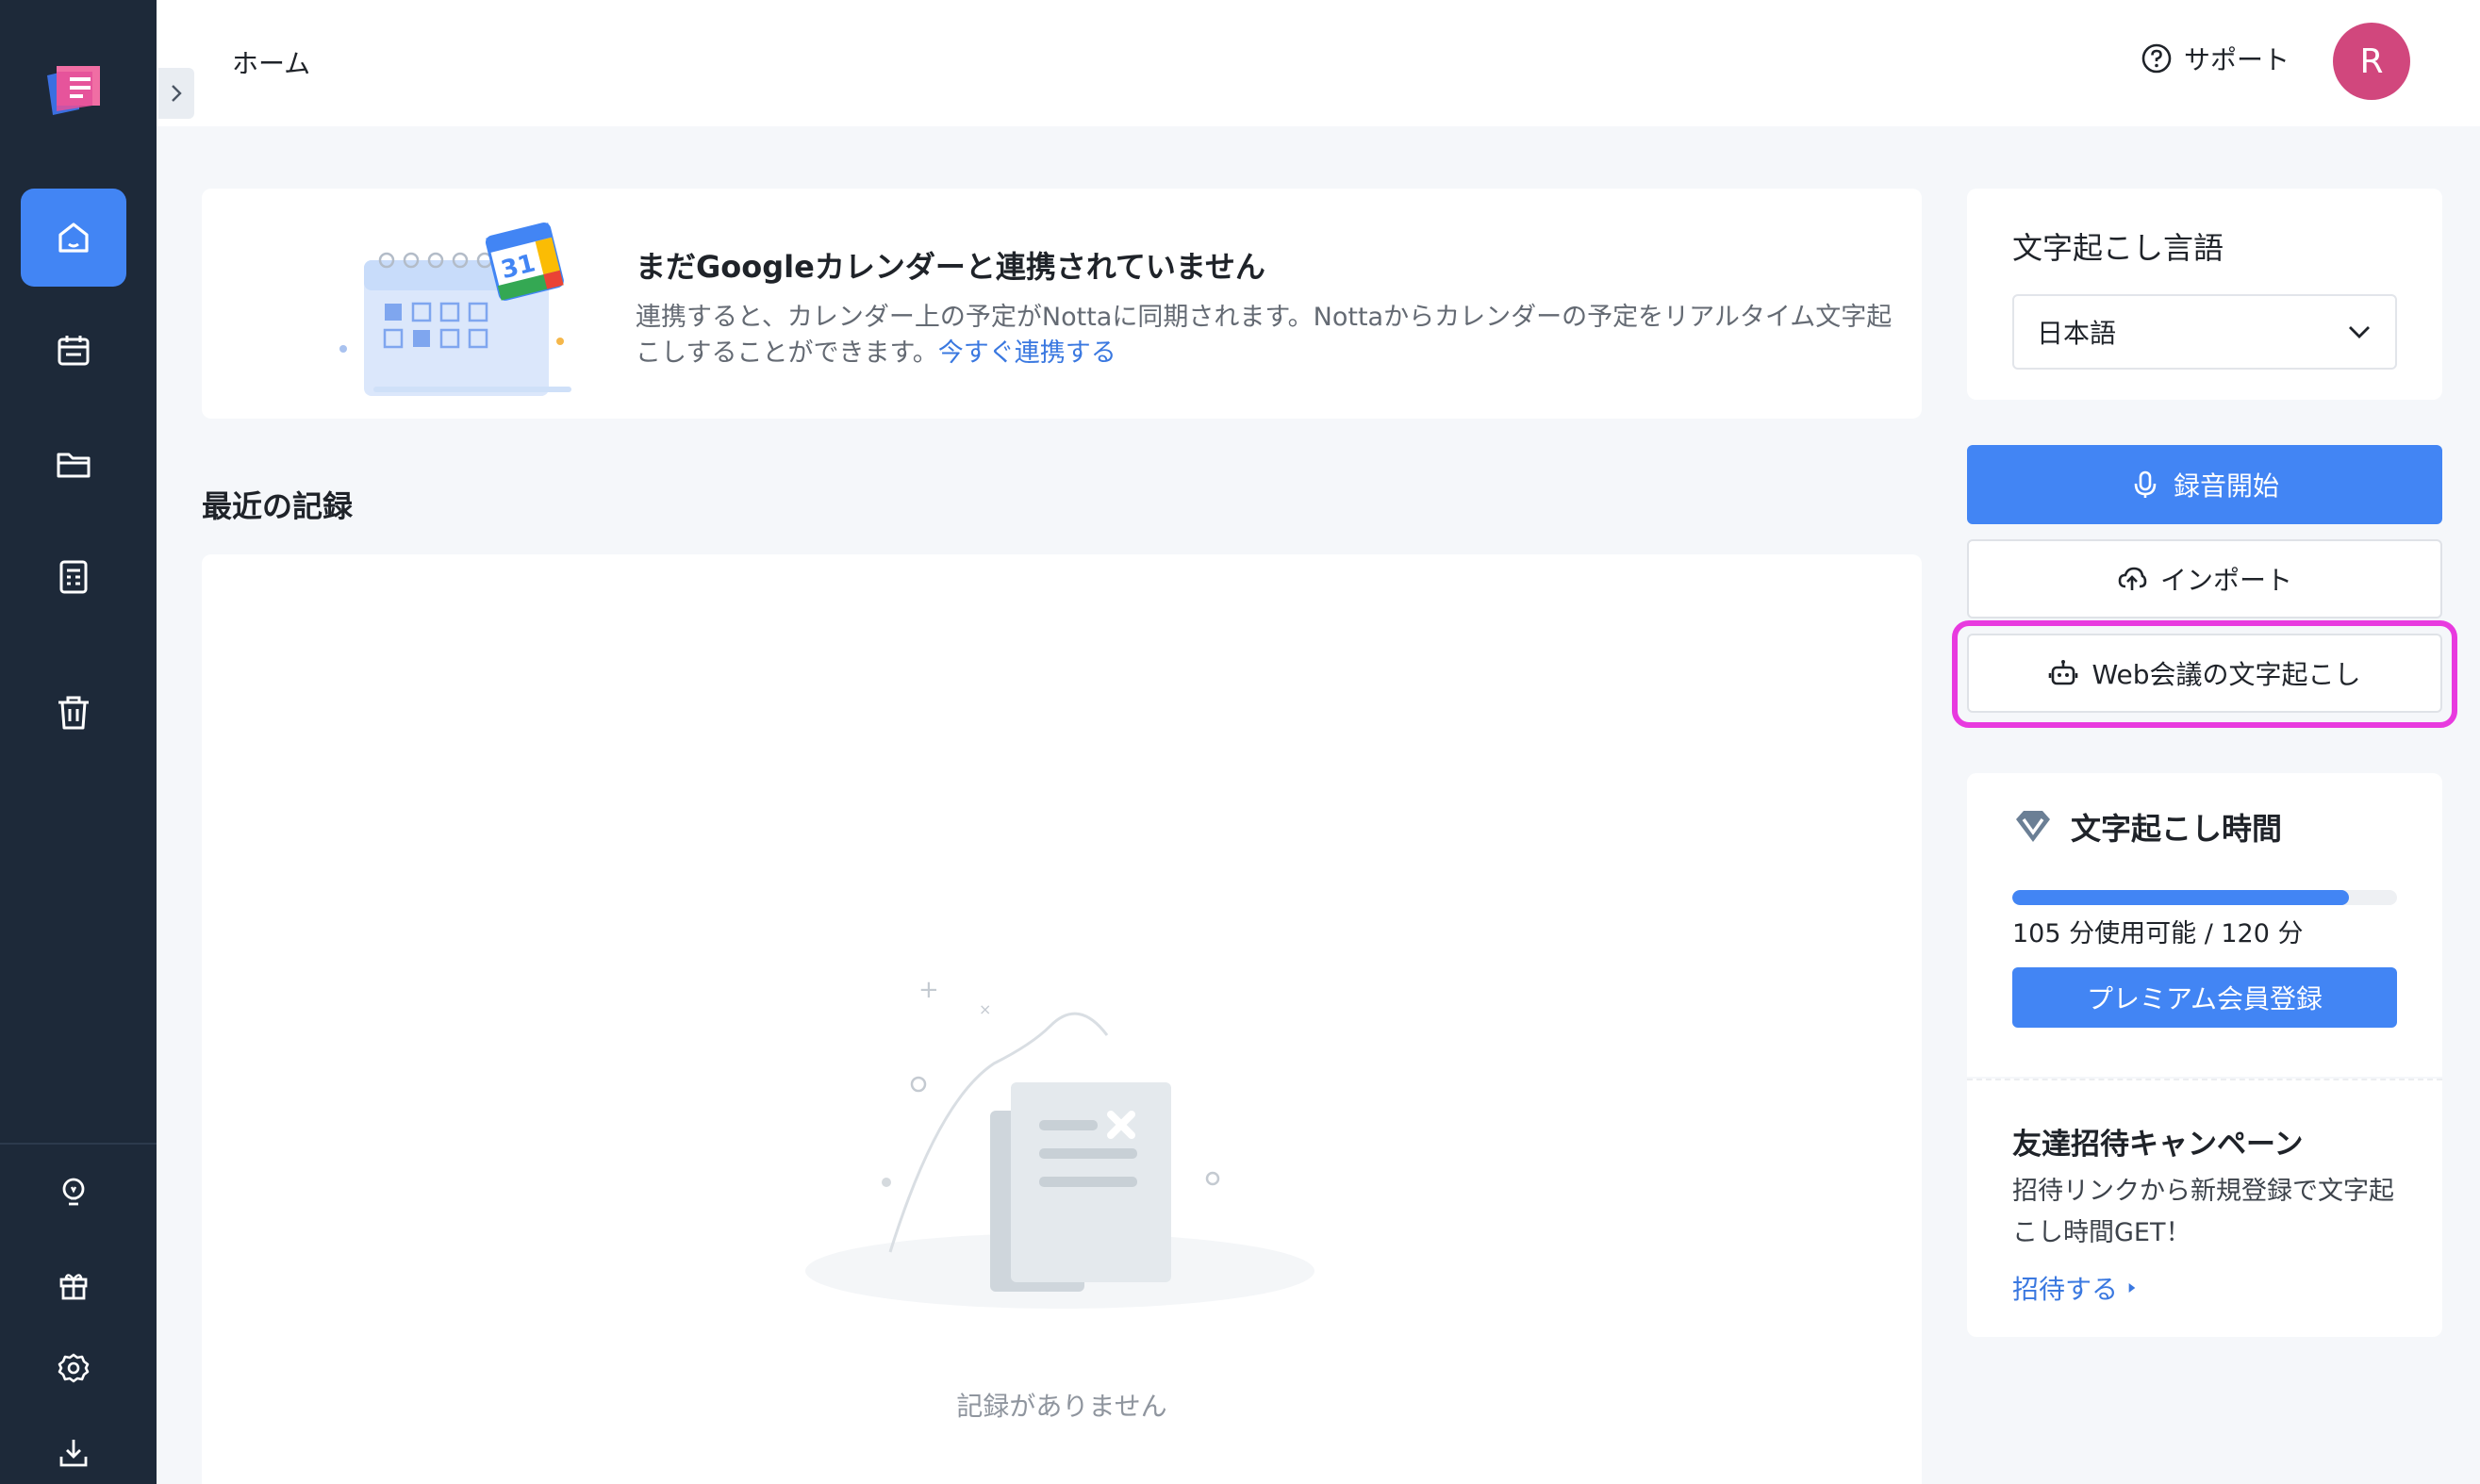 This screenshot has width=2480, height=1484. I want to click on invite-title: 友達招待キャンペーン, so click(2158, 1145).